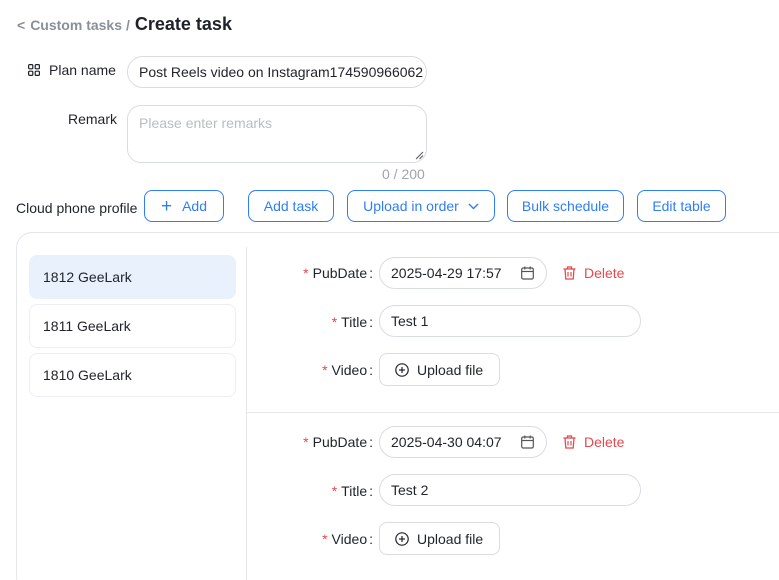 Image resolution: width=779 pixels, height=580 pixels. What do you see at coordinates (403, 174) in the screenshot?
I see `remark-char-count: 0 / 200` at bounding box center [403, 174].